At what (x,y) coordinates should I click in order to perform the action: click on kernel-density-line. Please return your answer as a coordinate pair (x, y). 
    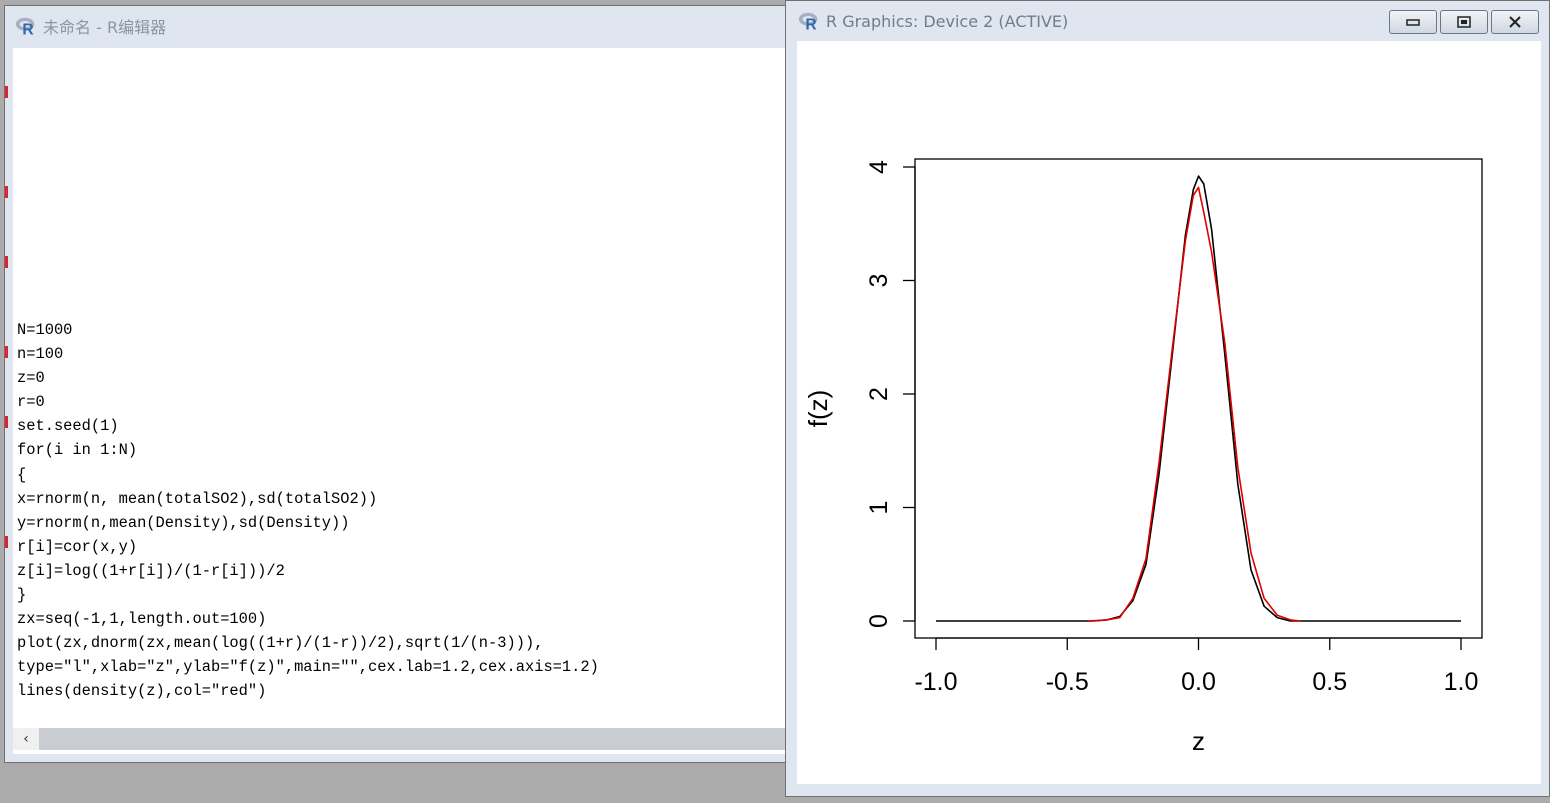
    Looking at the image, I should click on (1194, 404).